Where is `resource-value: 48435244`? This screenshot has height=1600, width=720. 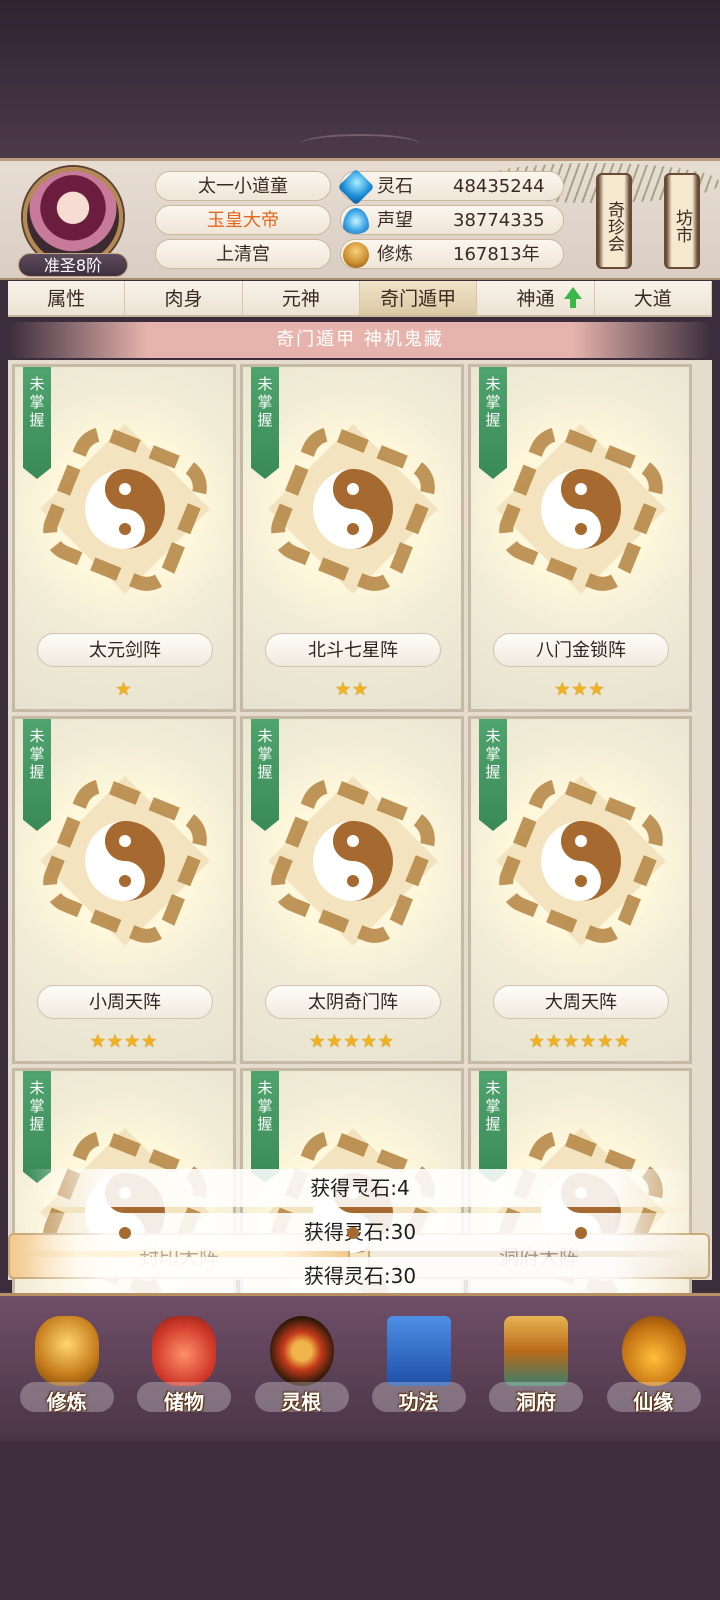
resource-value: 48435244 is located at coordinates (499, 186).